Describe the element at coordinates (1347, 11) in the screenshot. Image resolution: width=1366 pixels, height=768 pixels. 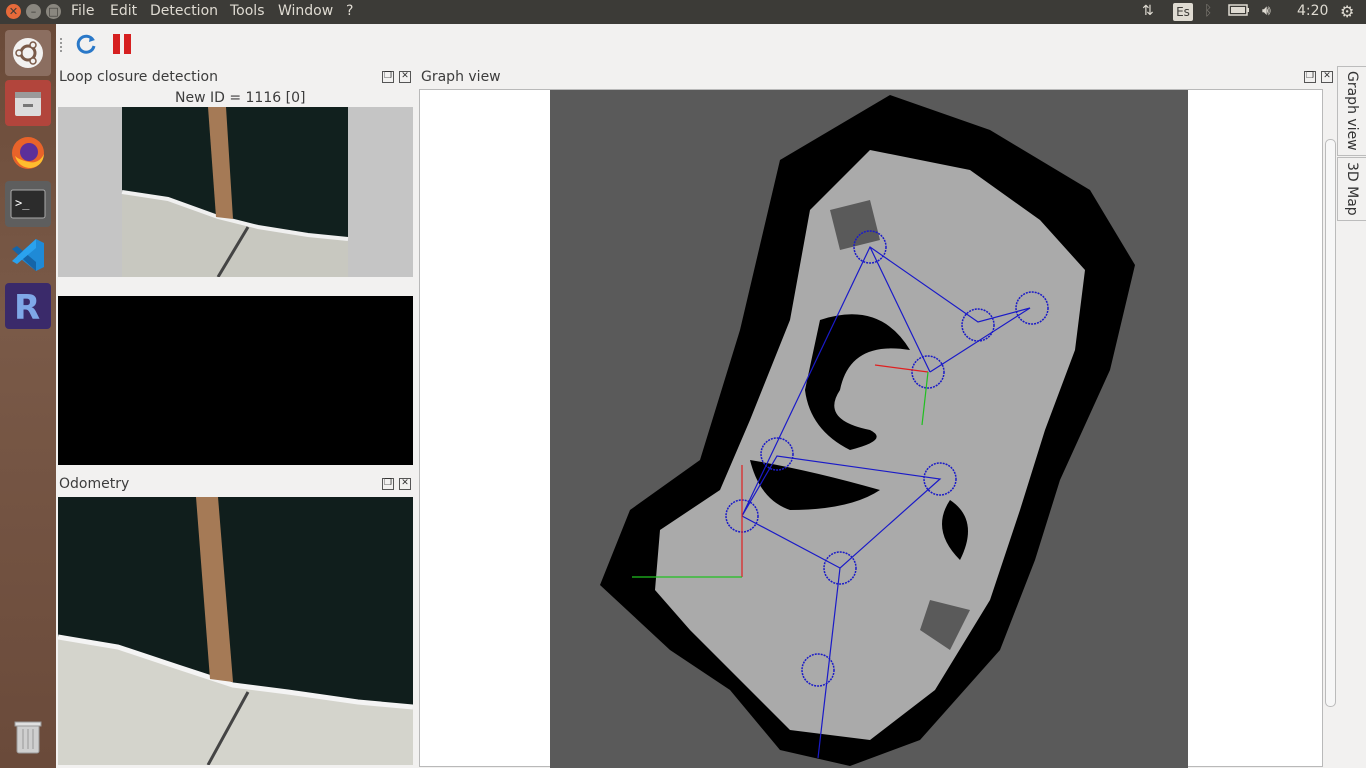
I see `system-gear-icon: ⚙` at that location.